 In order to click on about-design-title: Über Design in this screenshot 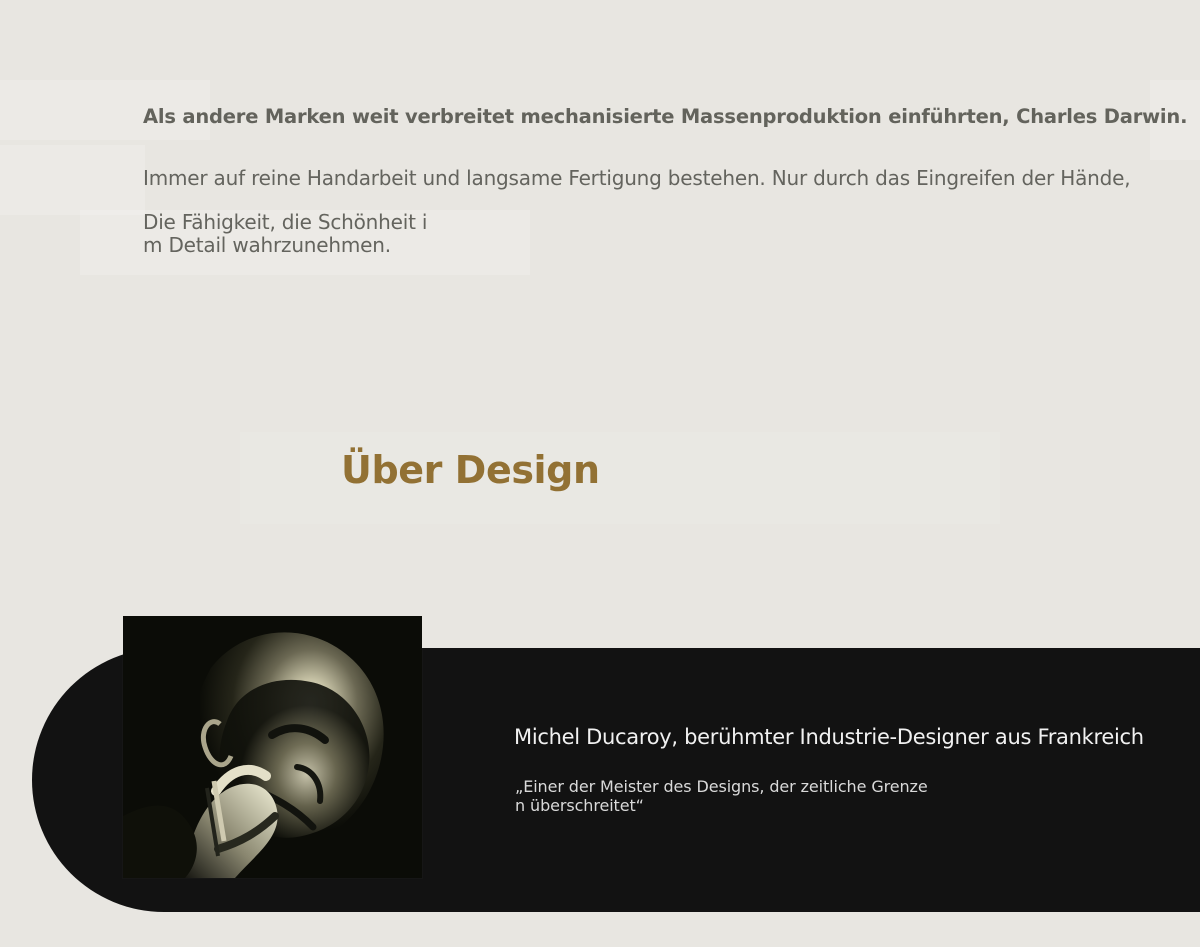, I will do `click(470, 470)`.